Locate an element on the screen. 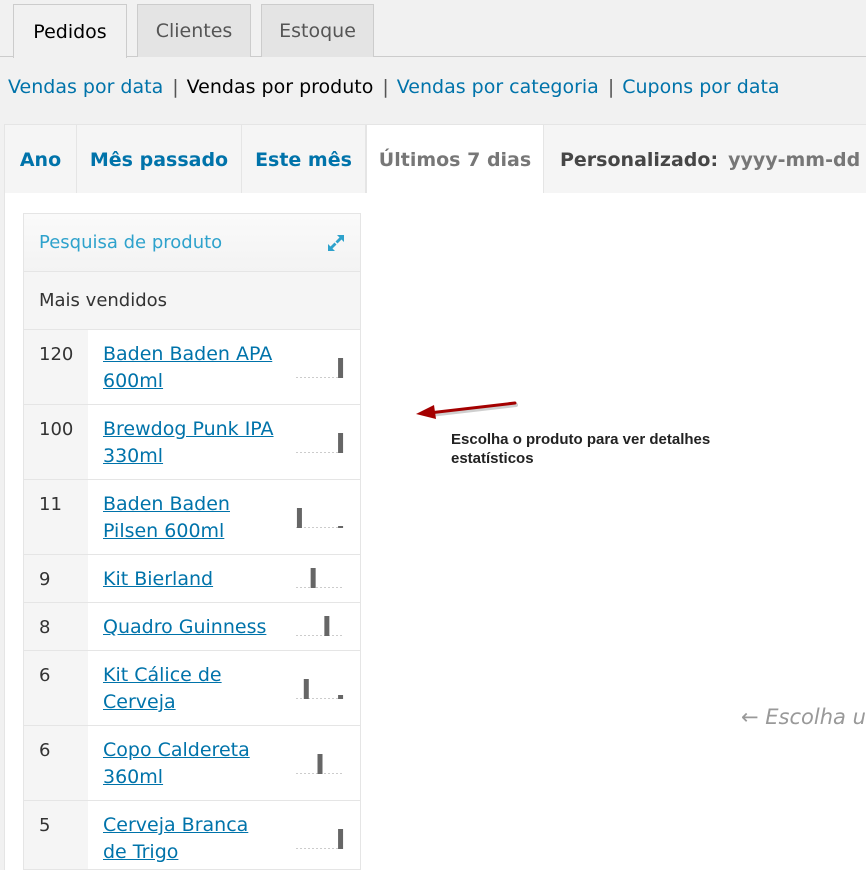 The image size is (866, 870). list-item: 11 Baden Baden Pilsen 600ml is located at coordinates (192, 517).